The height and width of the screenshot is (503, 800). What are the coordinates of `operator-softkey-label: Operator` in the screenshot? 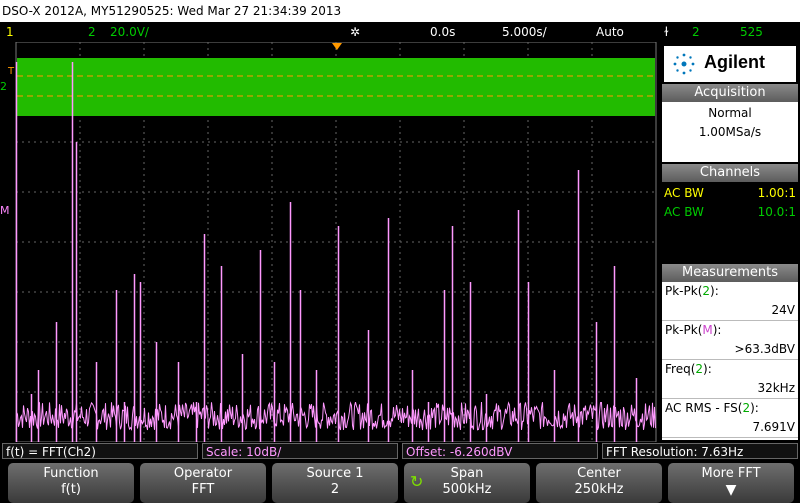 It's located at (203, 473).